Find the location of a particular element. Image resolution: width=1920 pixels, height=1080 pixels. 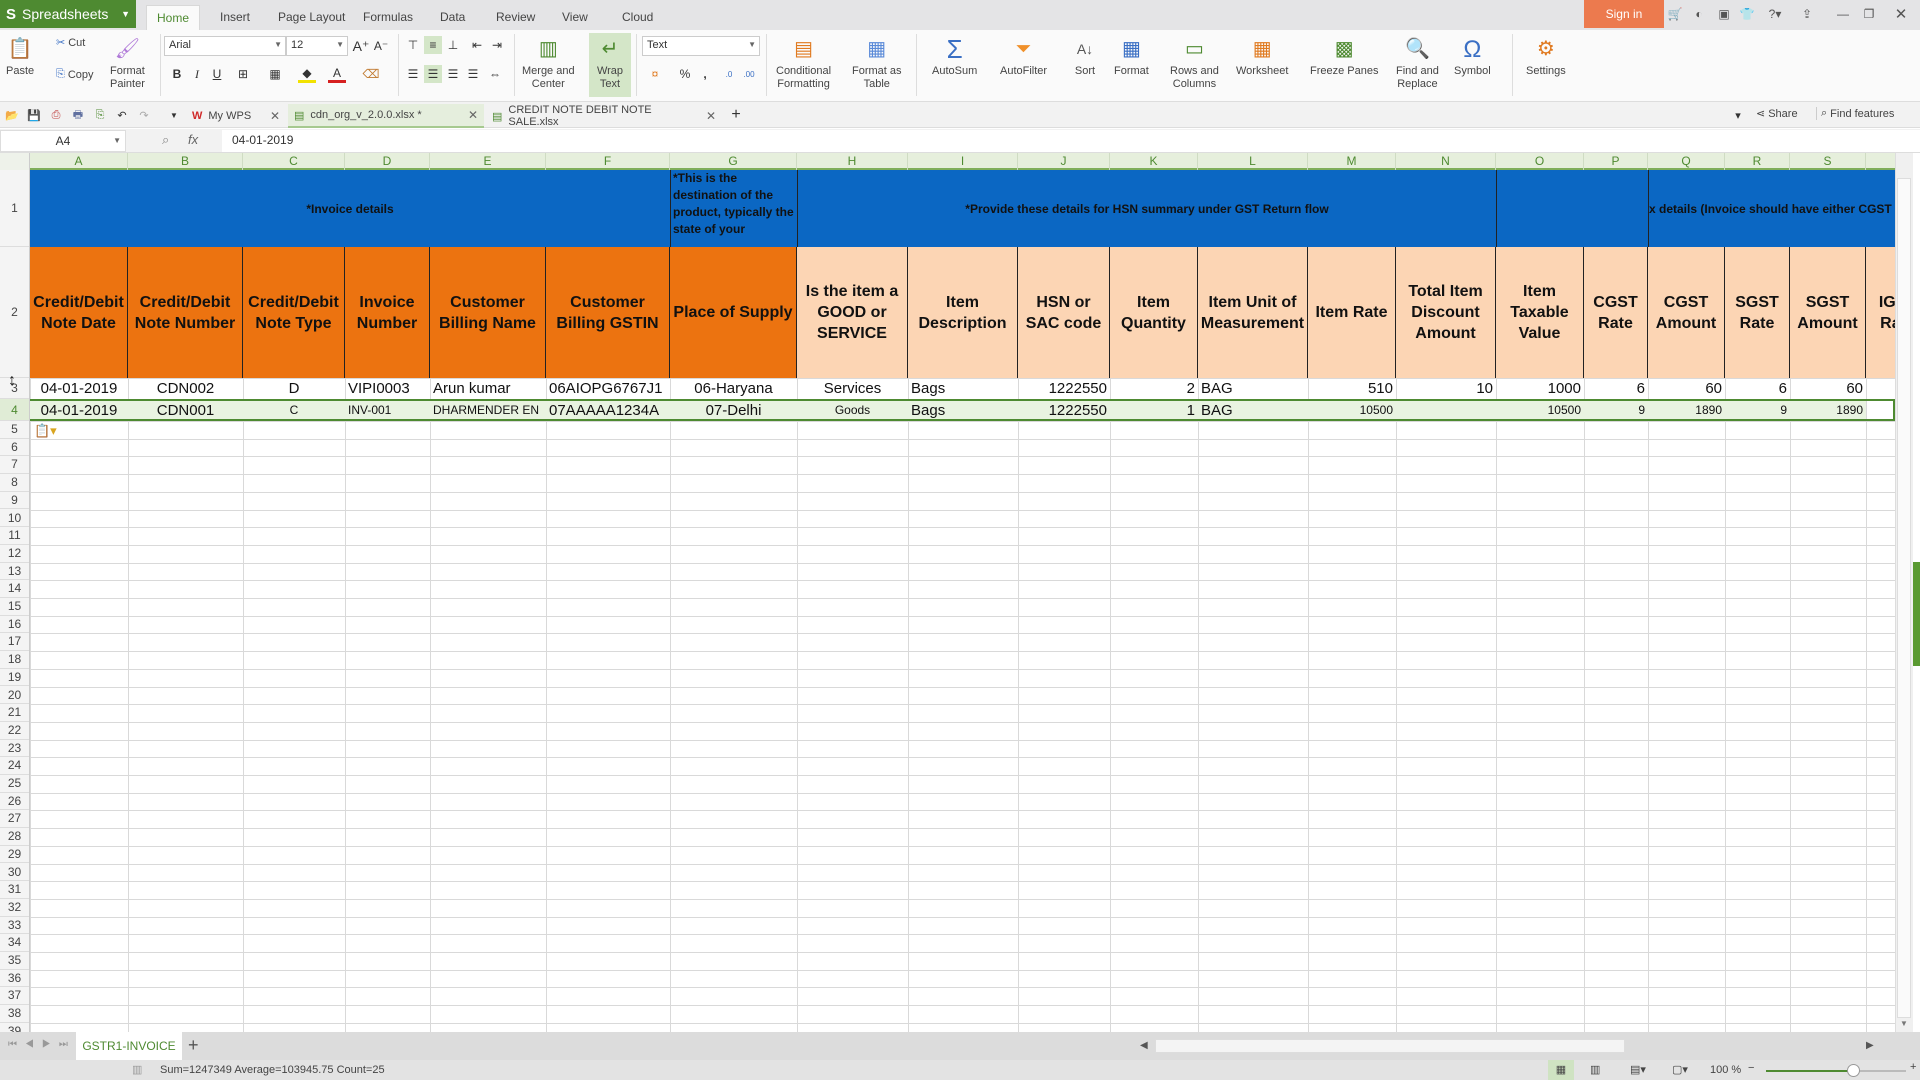

print-icon: 🖶 is located at coordinates (78, 115).